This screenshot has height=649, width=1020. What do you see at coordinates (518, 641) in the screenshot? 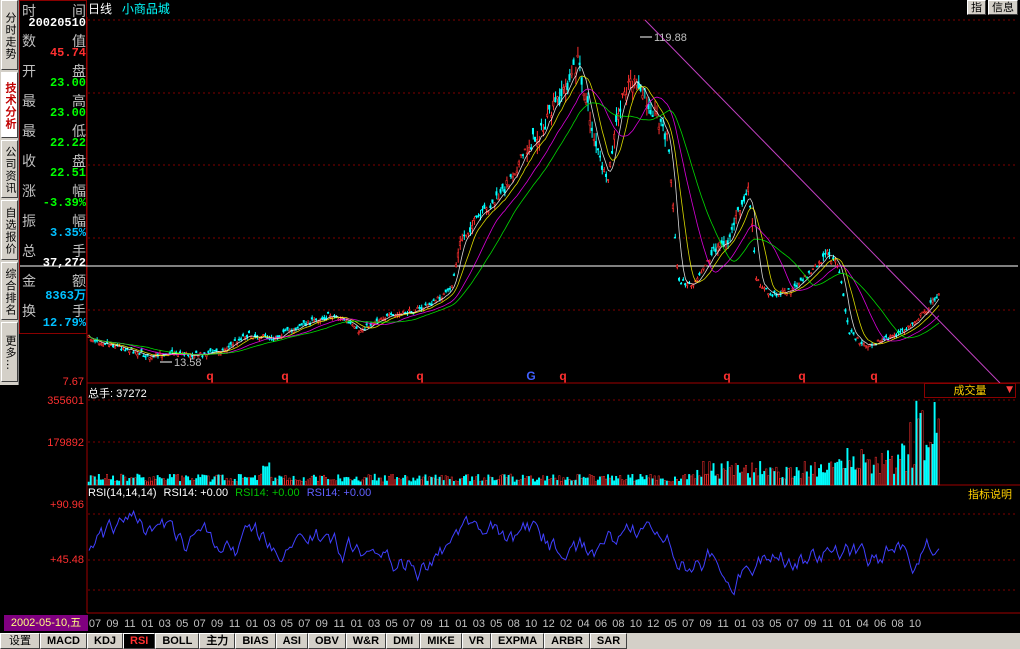
I see `indicator-tab-expma: EXPMA` at bounding box center [518, 641].